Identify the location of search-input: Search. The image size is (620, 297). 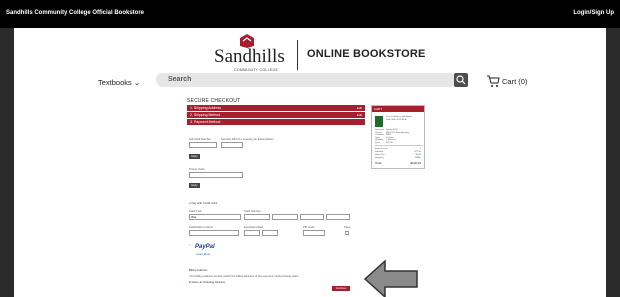
(306, 80).